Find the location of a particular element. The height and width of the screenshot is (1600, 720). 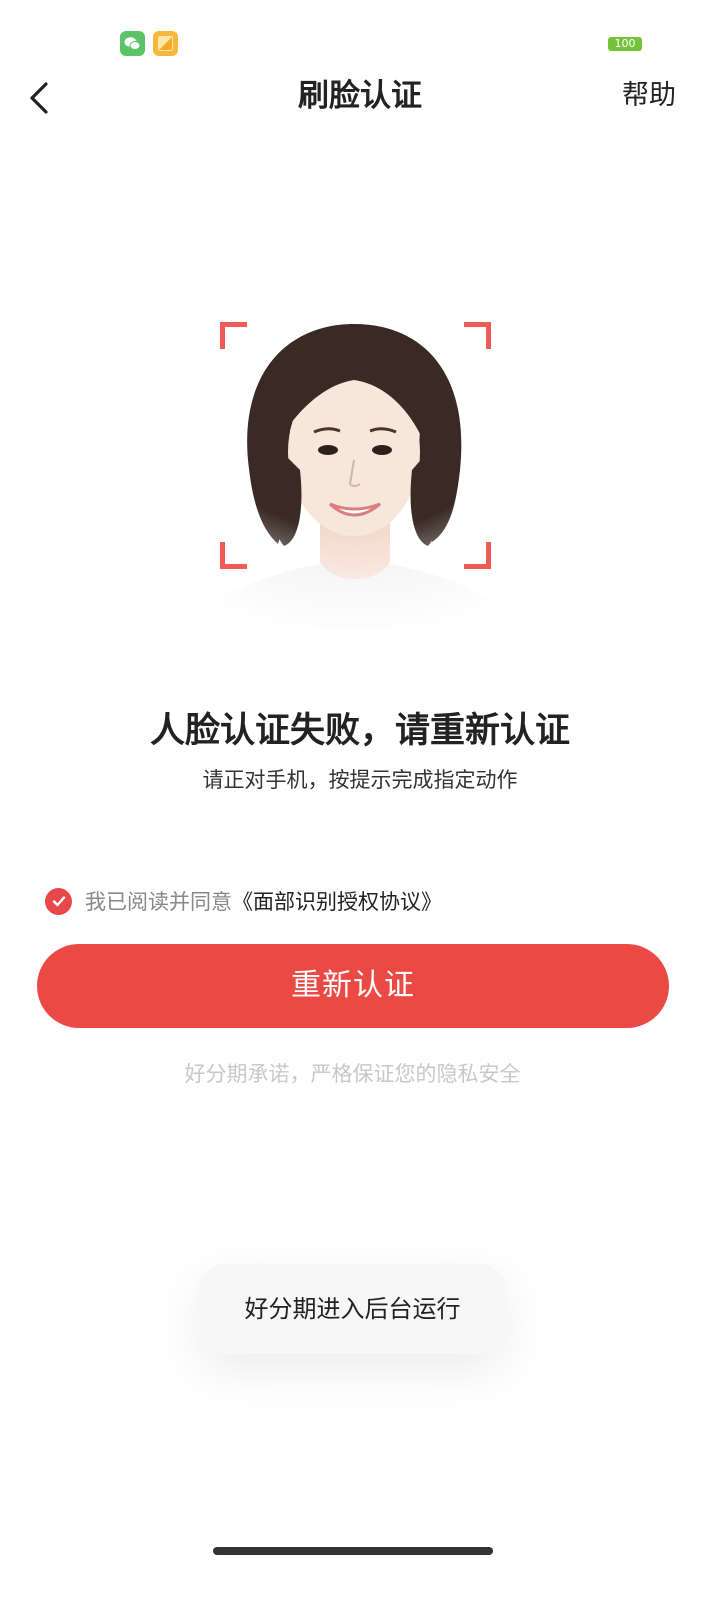

help-link: 帮助 is located at coordinates (649, 96).